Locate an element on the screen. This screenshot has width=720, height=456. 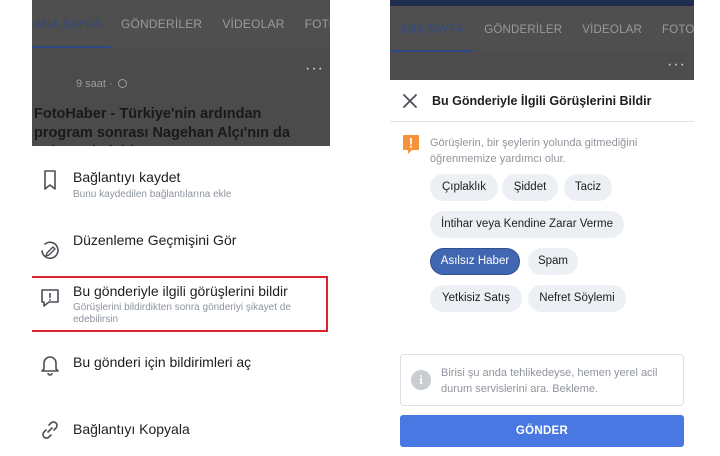
menu-item-title: Bağlantıyı Kopyala is located at coordinates (131, 429).